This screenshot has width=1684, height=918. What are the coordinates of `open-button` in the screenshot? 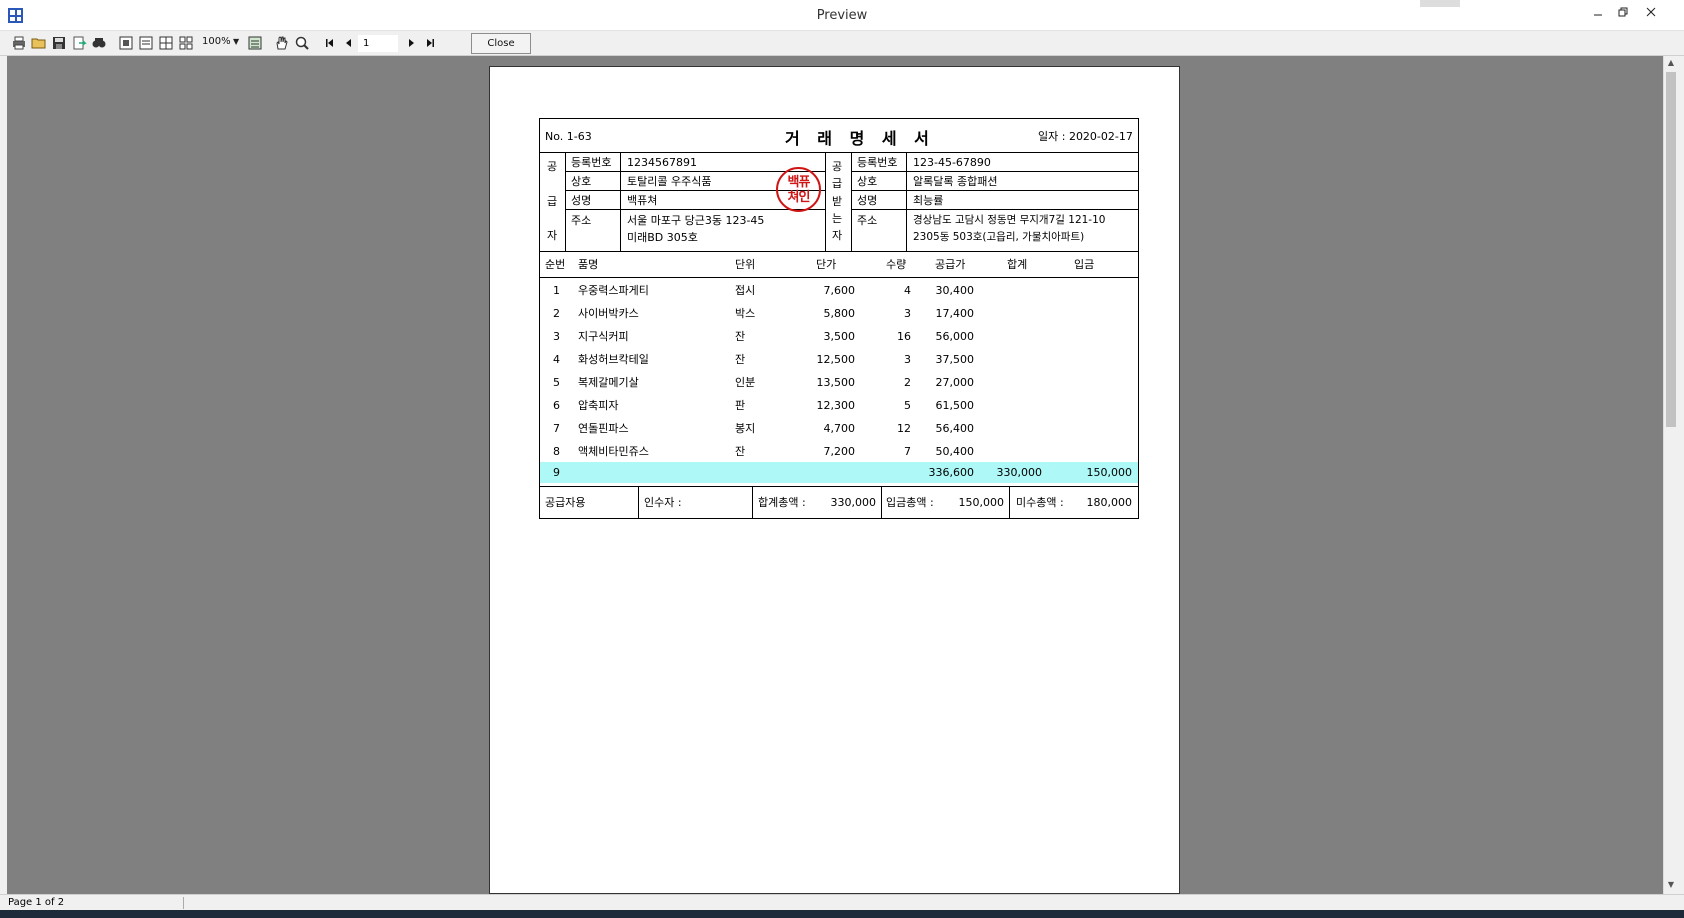 It's located at (39, 43).